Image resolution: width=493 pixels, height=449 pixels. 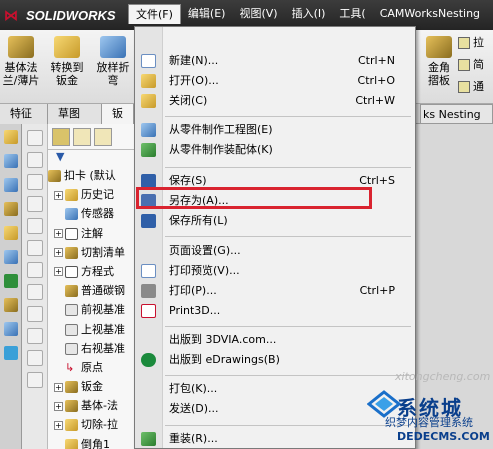 What do you see at coordinates (275, 61) in the screenshot?
I see `menu-item-new: 新建(N)... Ctrl+N` at bounding box center [275, 61].